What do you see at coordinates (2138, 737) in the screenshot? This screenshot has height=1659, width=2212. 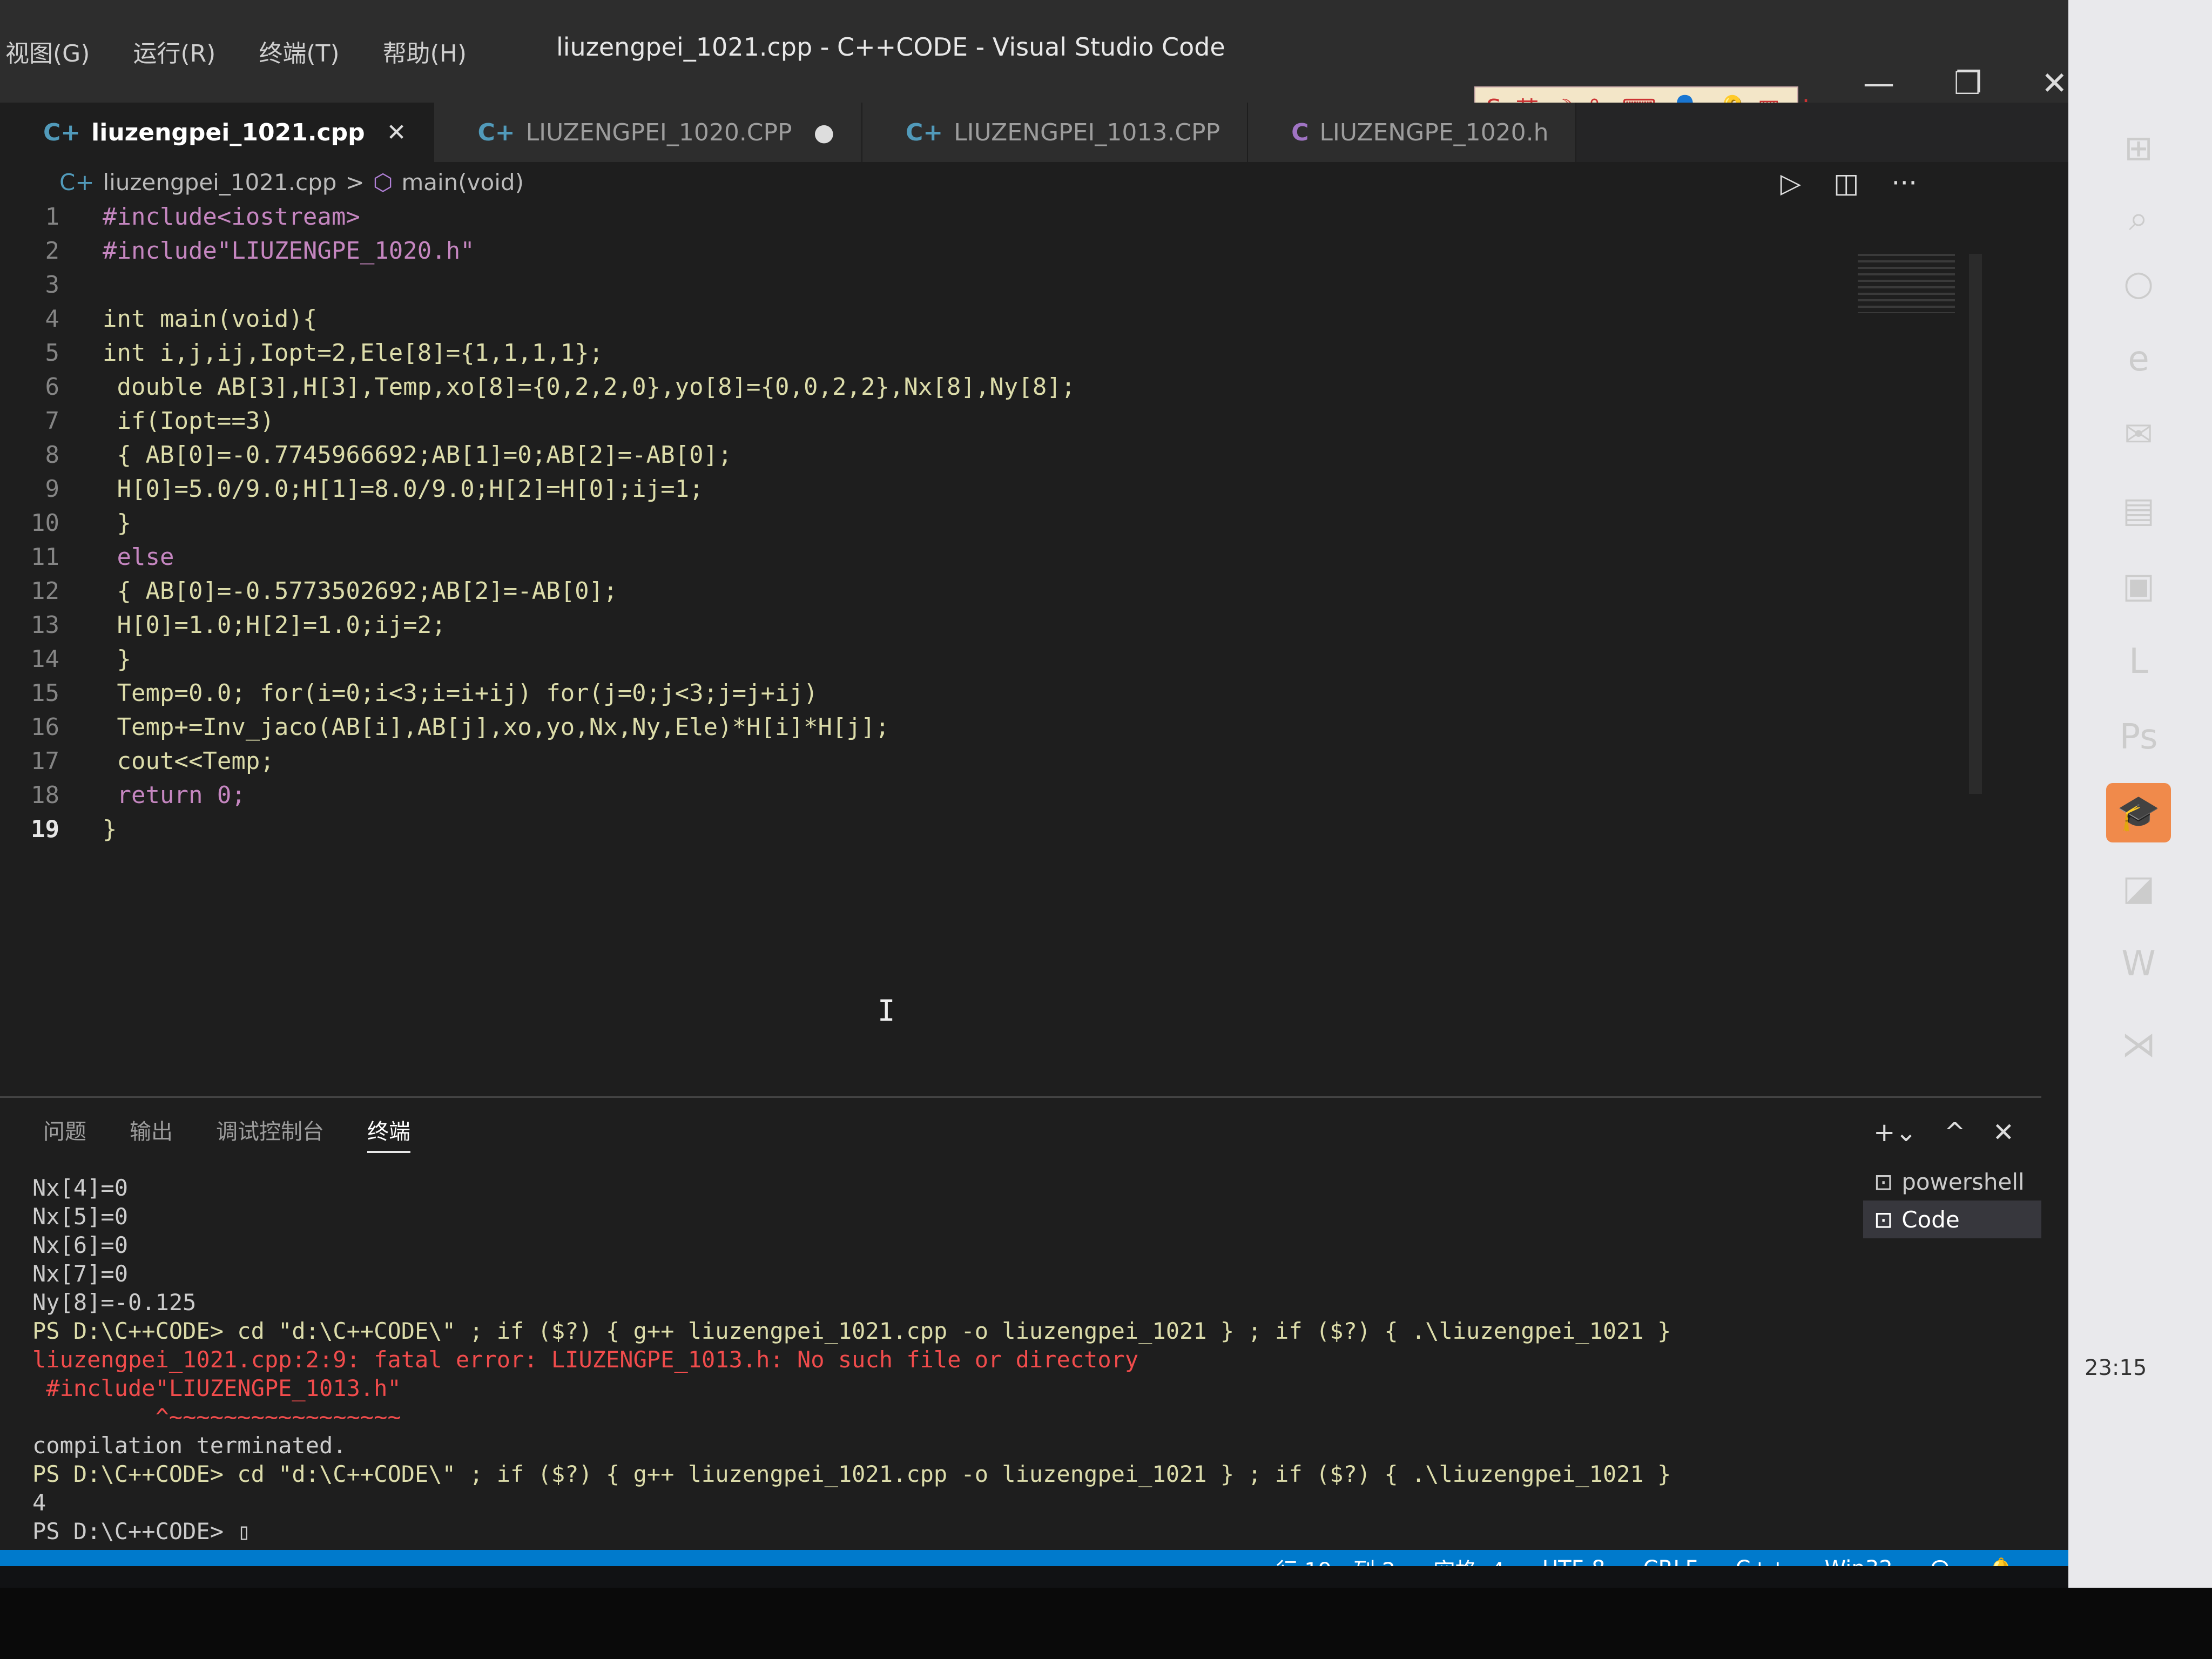 I see `photoshop-icon: Ps` at bounding box center [2138, 737].